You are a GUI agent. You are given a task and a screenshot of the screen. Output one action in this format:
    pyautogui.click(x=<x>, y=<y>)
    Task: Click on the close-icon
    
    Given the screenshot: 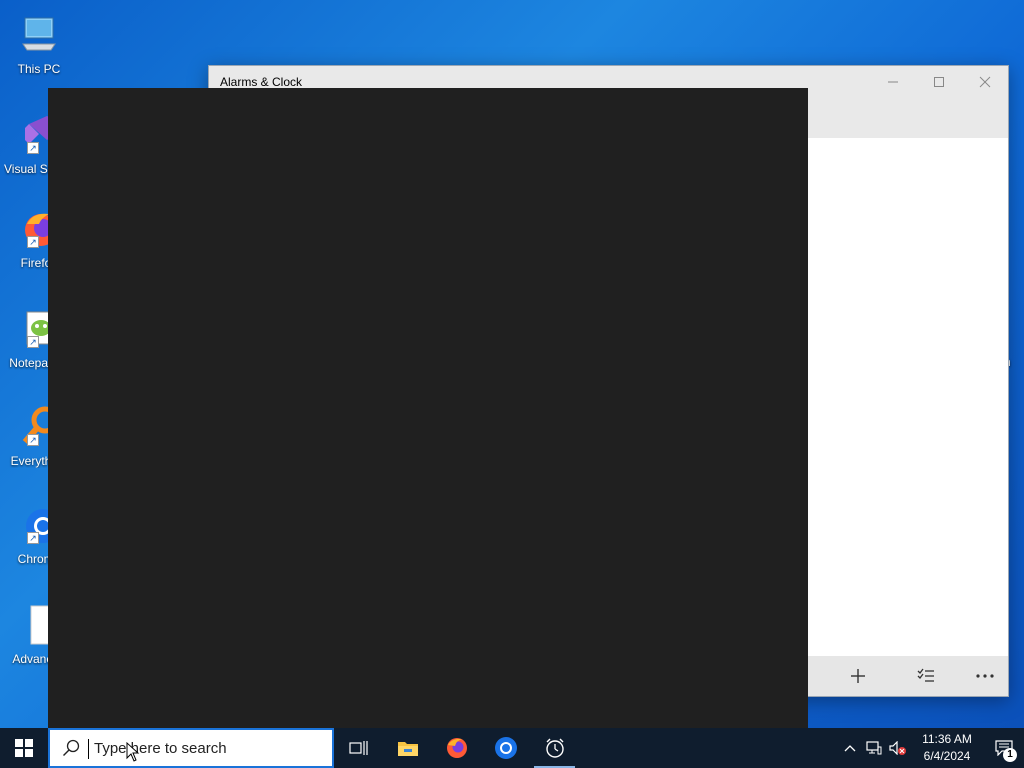 What is the action you would take?
    pyautogui.click(x=985, y=82)
    